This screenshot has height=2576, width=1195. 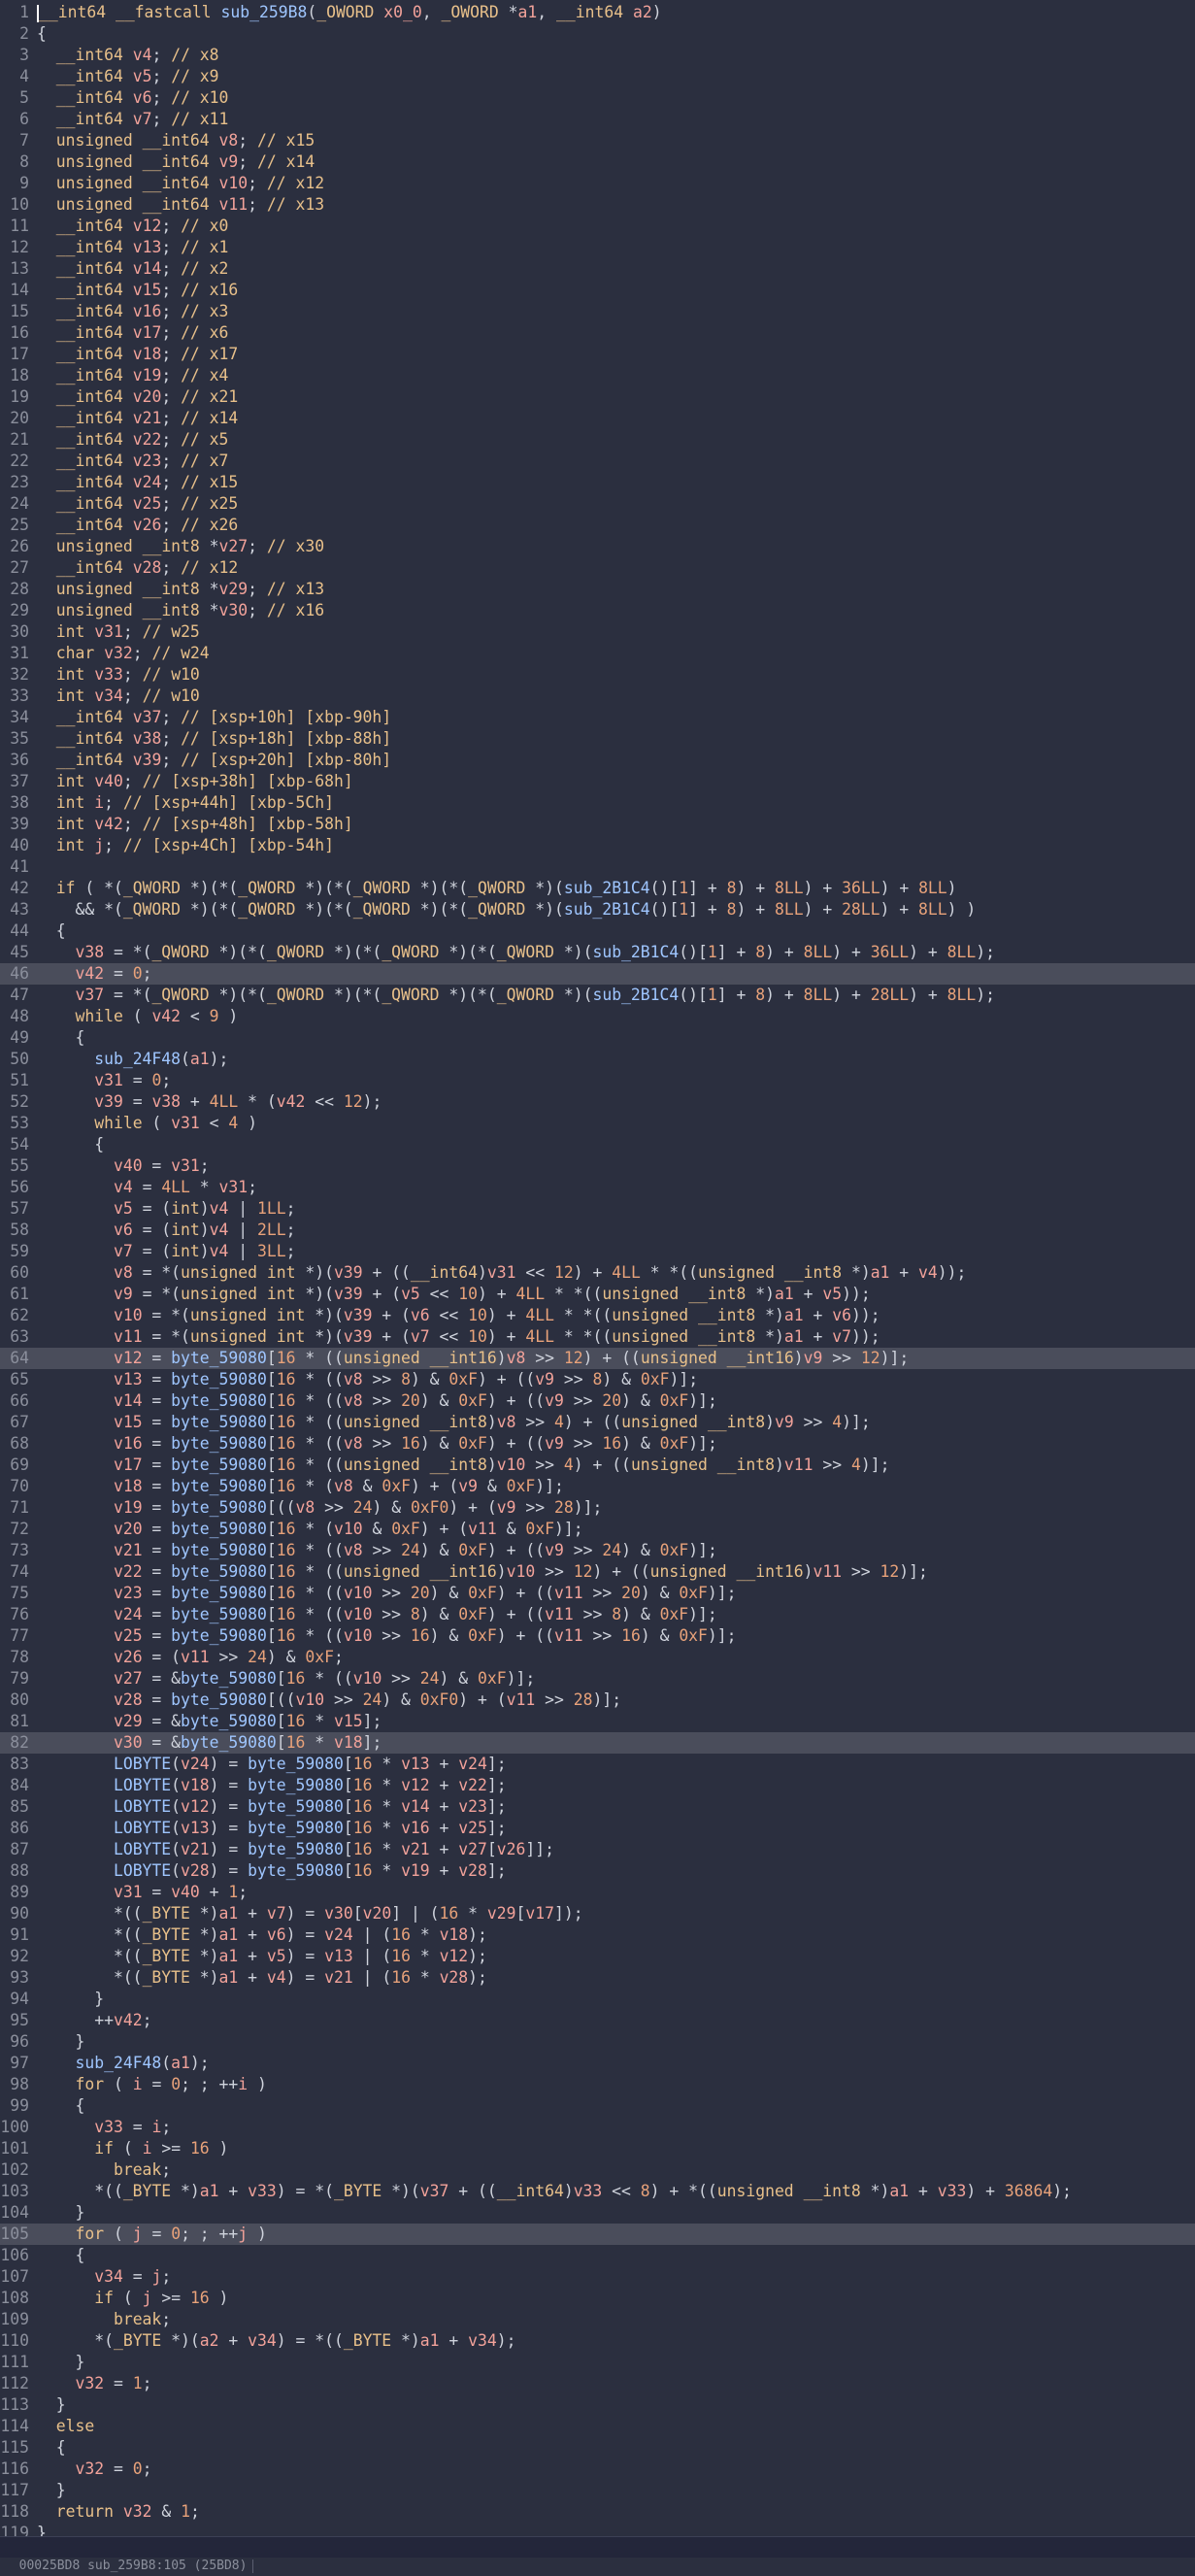 What do you see at coordinates (597, 696) in the screenshot?
I see `code-line: 33 int v34; // w10` at bounding box center [597, 696].